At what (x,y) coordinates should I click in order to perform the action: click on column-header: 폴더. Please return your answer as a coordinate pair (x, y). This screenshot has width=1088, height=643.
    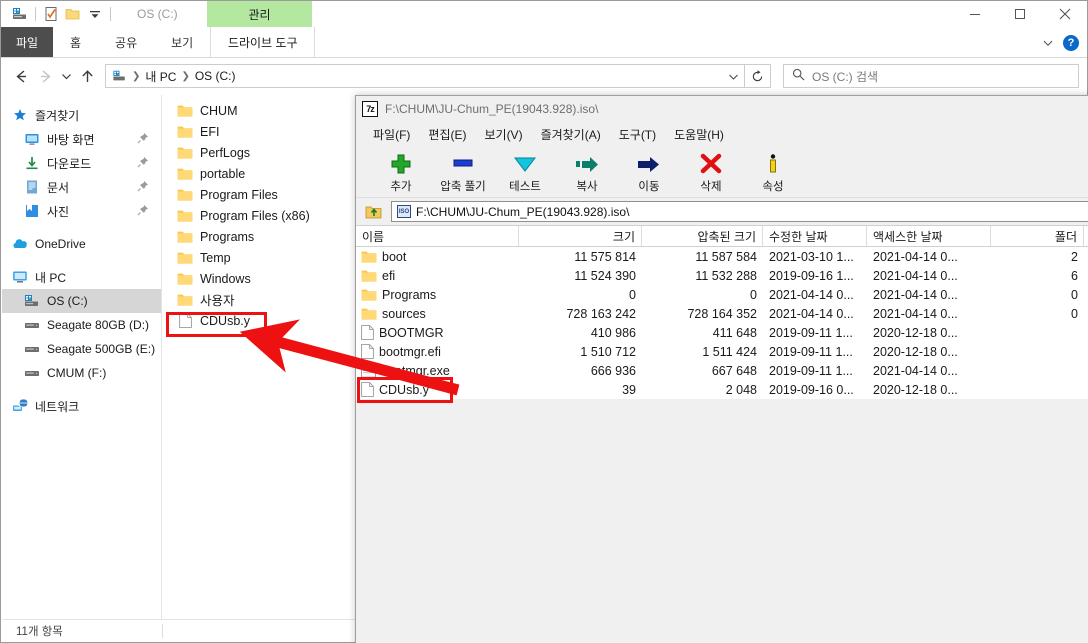
    Looking at the image, I should click on (1037, 236).